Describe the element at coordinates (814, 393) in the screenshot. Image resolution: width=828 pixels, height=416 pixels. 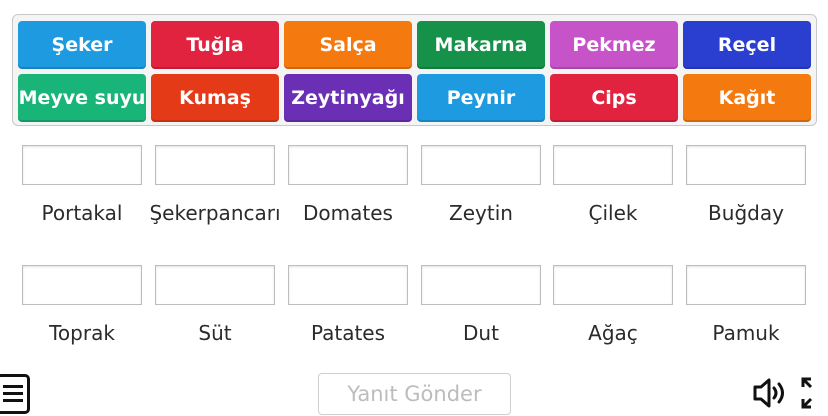
I see `fullscreen-icon` at that location.